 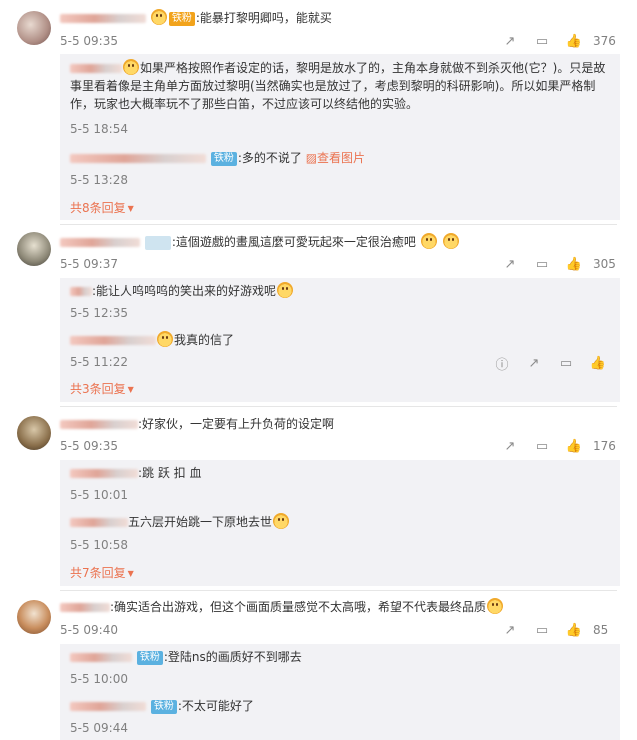 What do you see at coordinates (102, 389) in the screenshot?
I see `more-replies-link: 共3条回复 ▼` at bounding box center [102, 389].